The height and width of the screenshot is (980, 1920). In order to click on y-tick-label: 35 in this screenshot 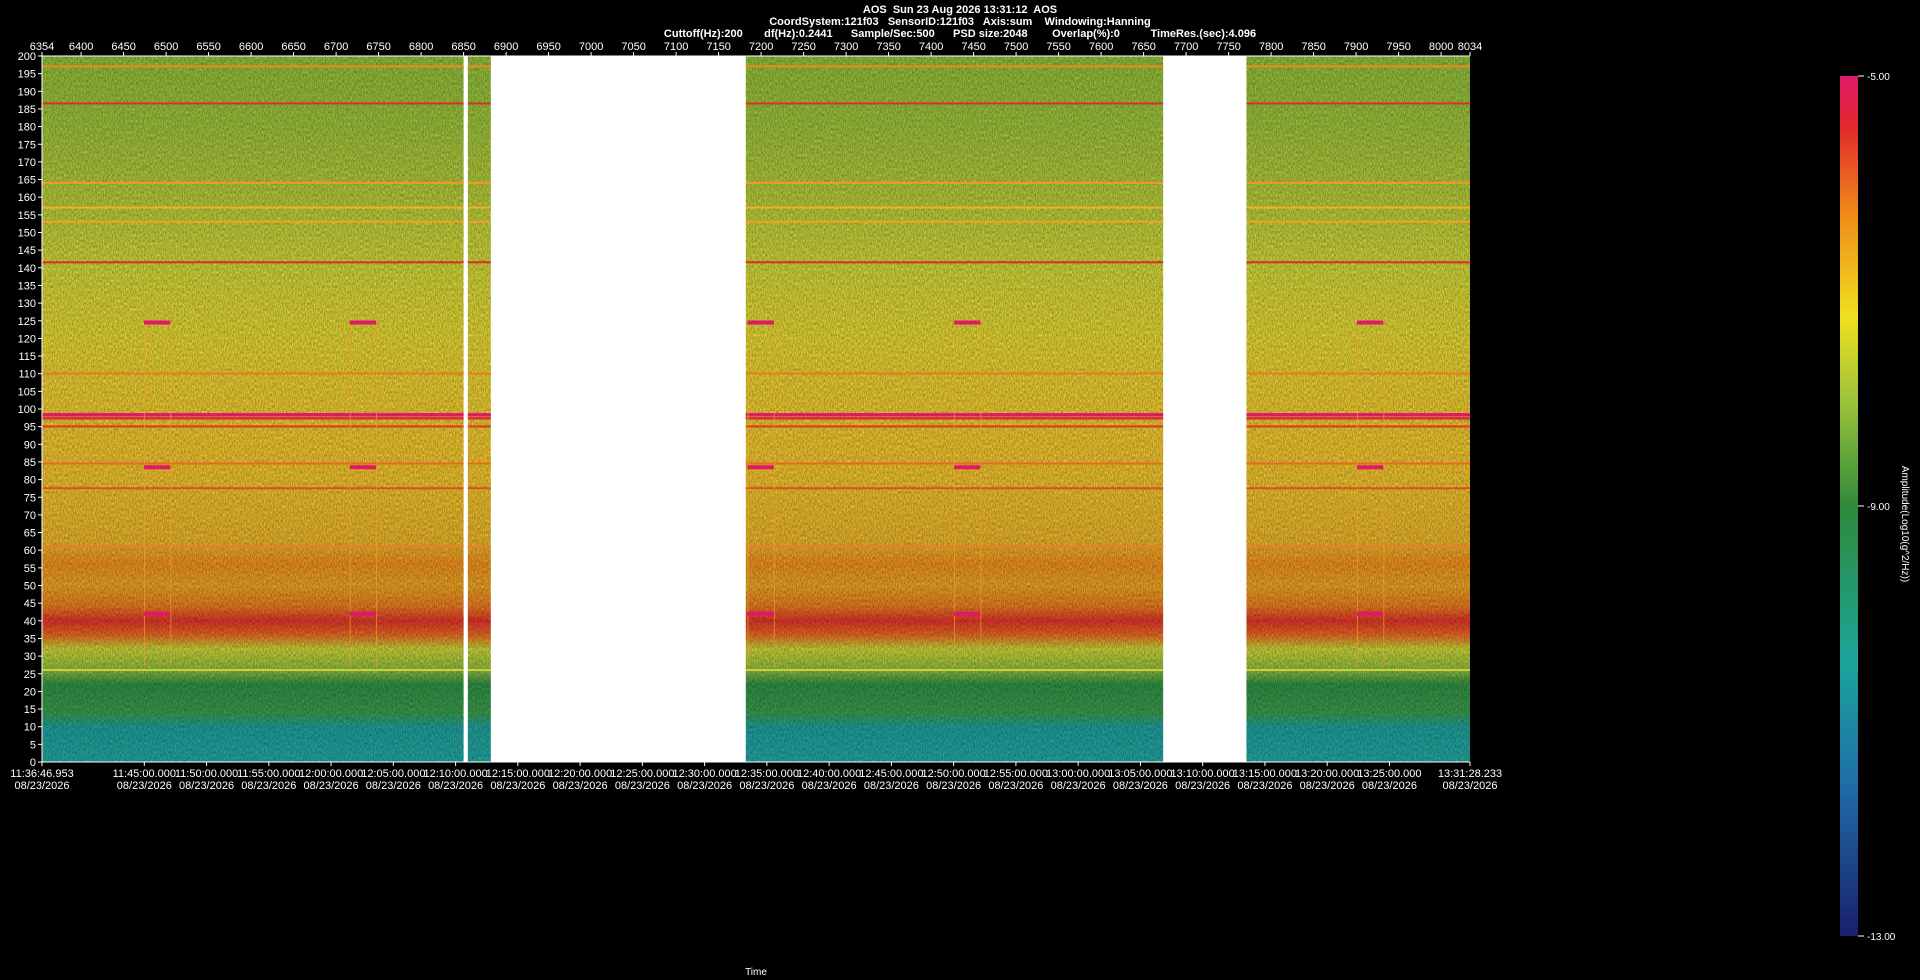, I will do `click(30, 639)`.